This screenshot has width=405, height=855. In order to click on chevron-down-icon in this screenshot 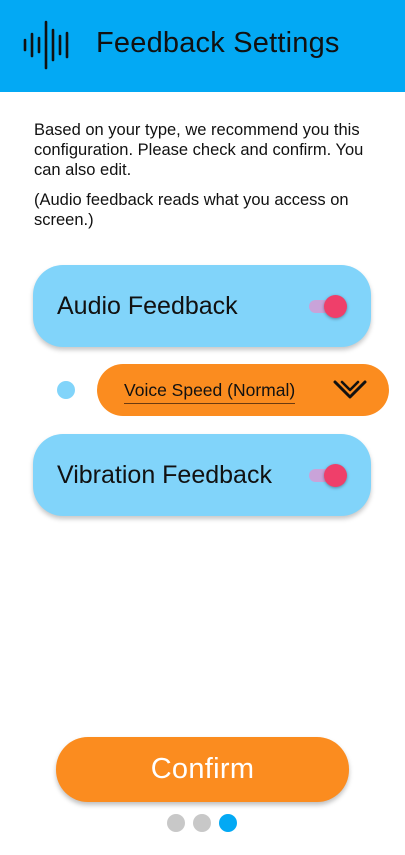, I will do `click(350, 390)`.